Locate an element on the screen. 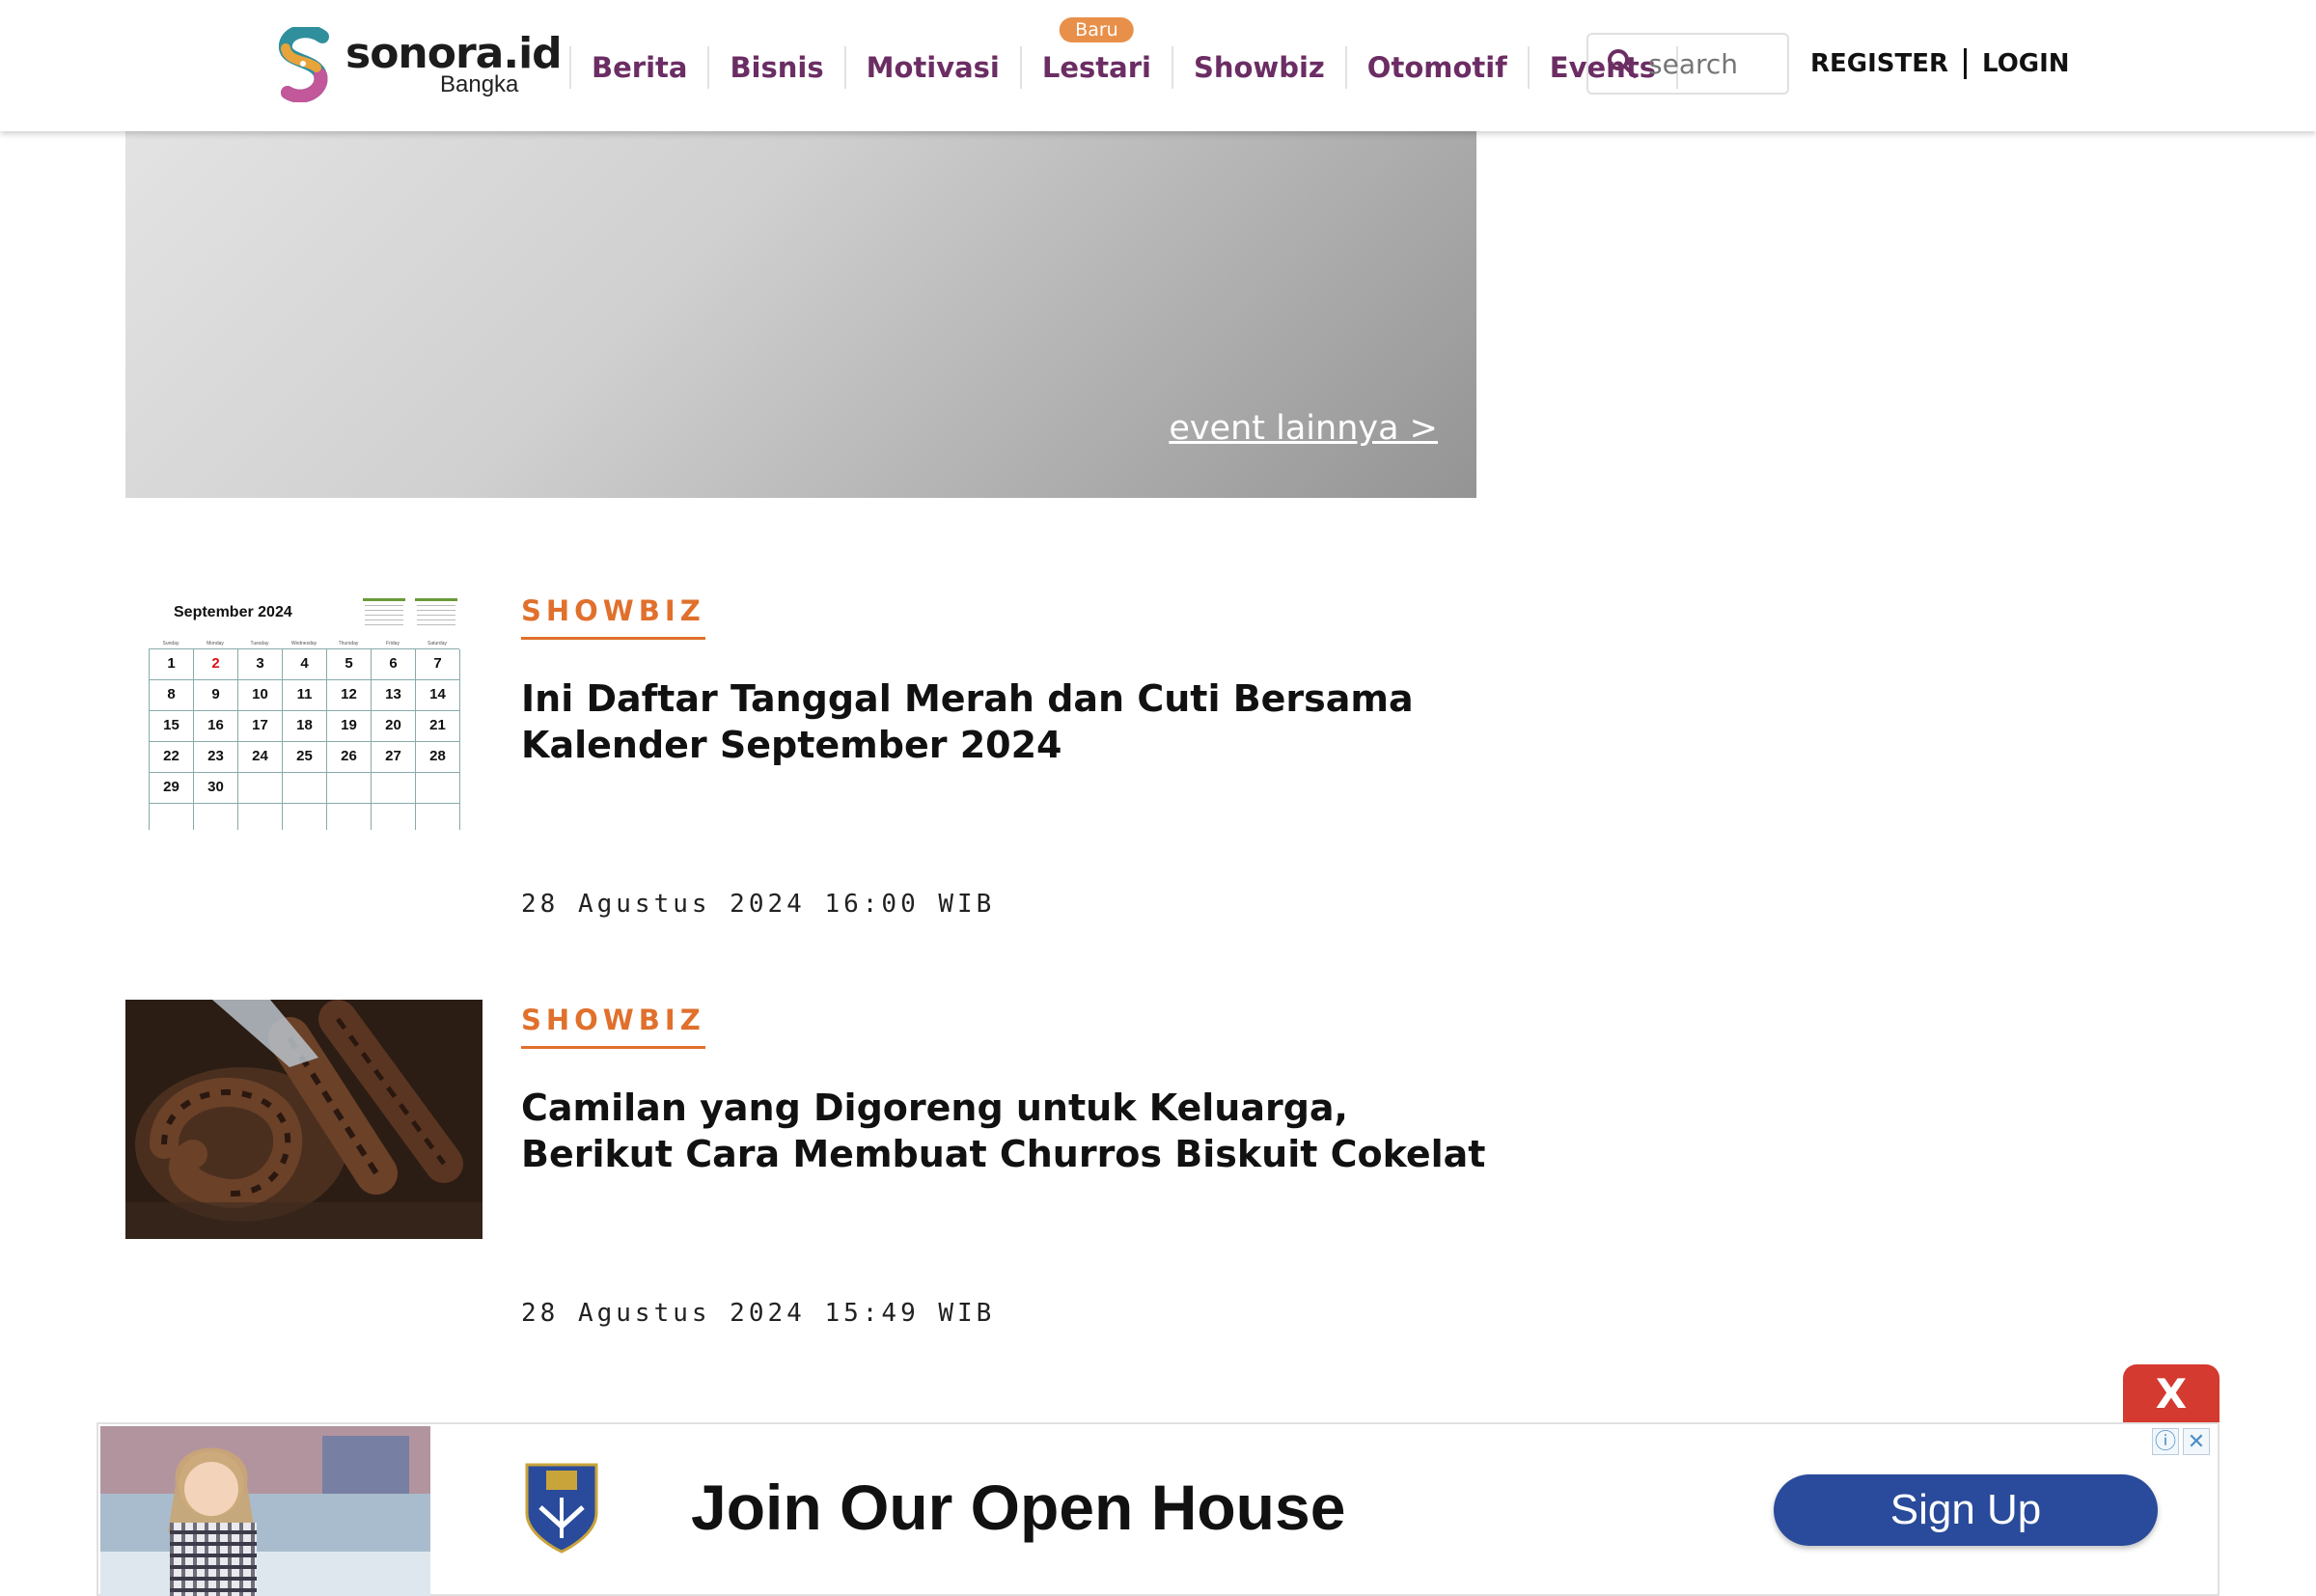 This screenshot has height=1596, width=2316. weekday-label: Saturday is located at coordinates (437, 644).